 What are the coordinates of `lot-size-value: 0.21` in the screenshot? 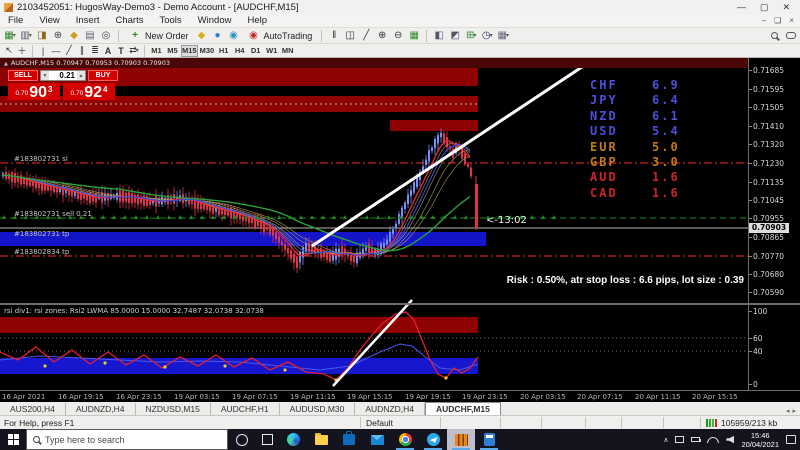 It's located at (63, 75).